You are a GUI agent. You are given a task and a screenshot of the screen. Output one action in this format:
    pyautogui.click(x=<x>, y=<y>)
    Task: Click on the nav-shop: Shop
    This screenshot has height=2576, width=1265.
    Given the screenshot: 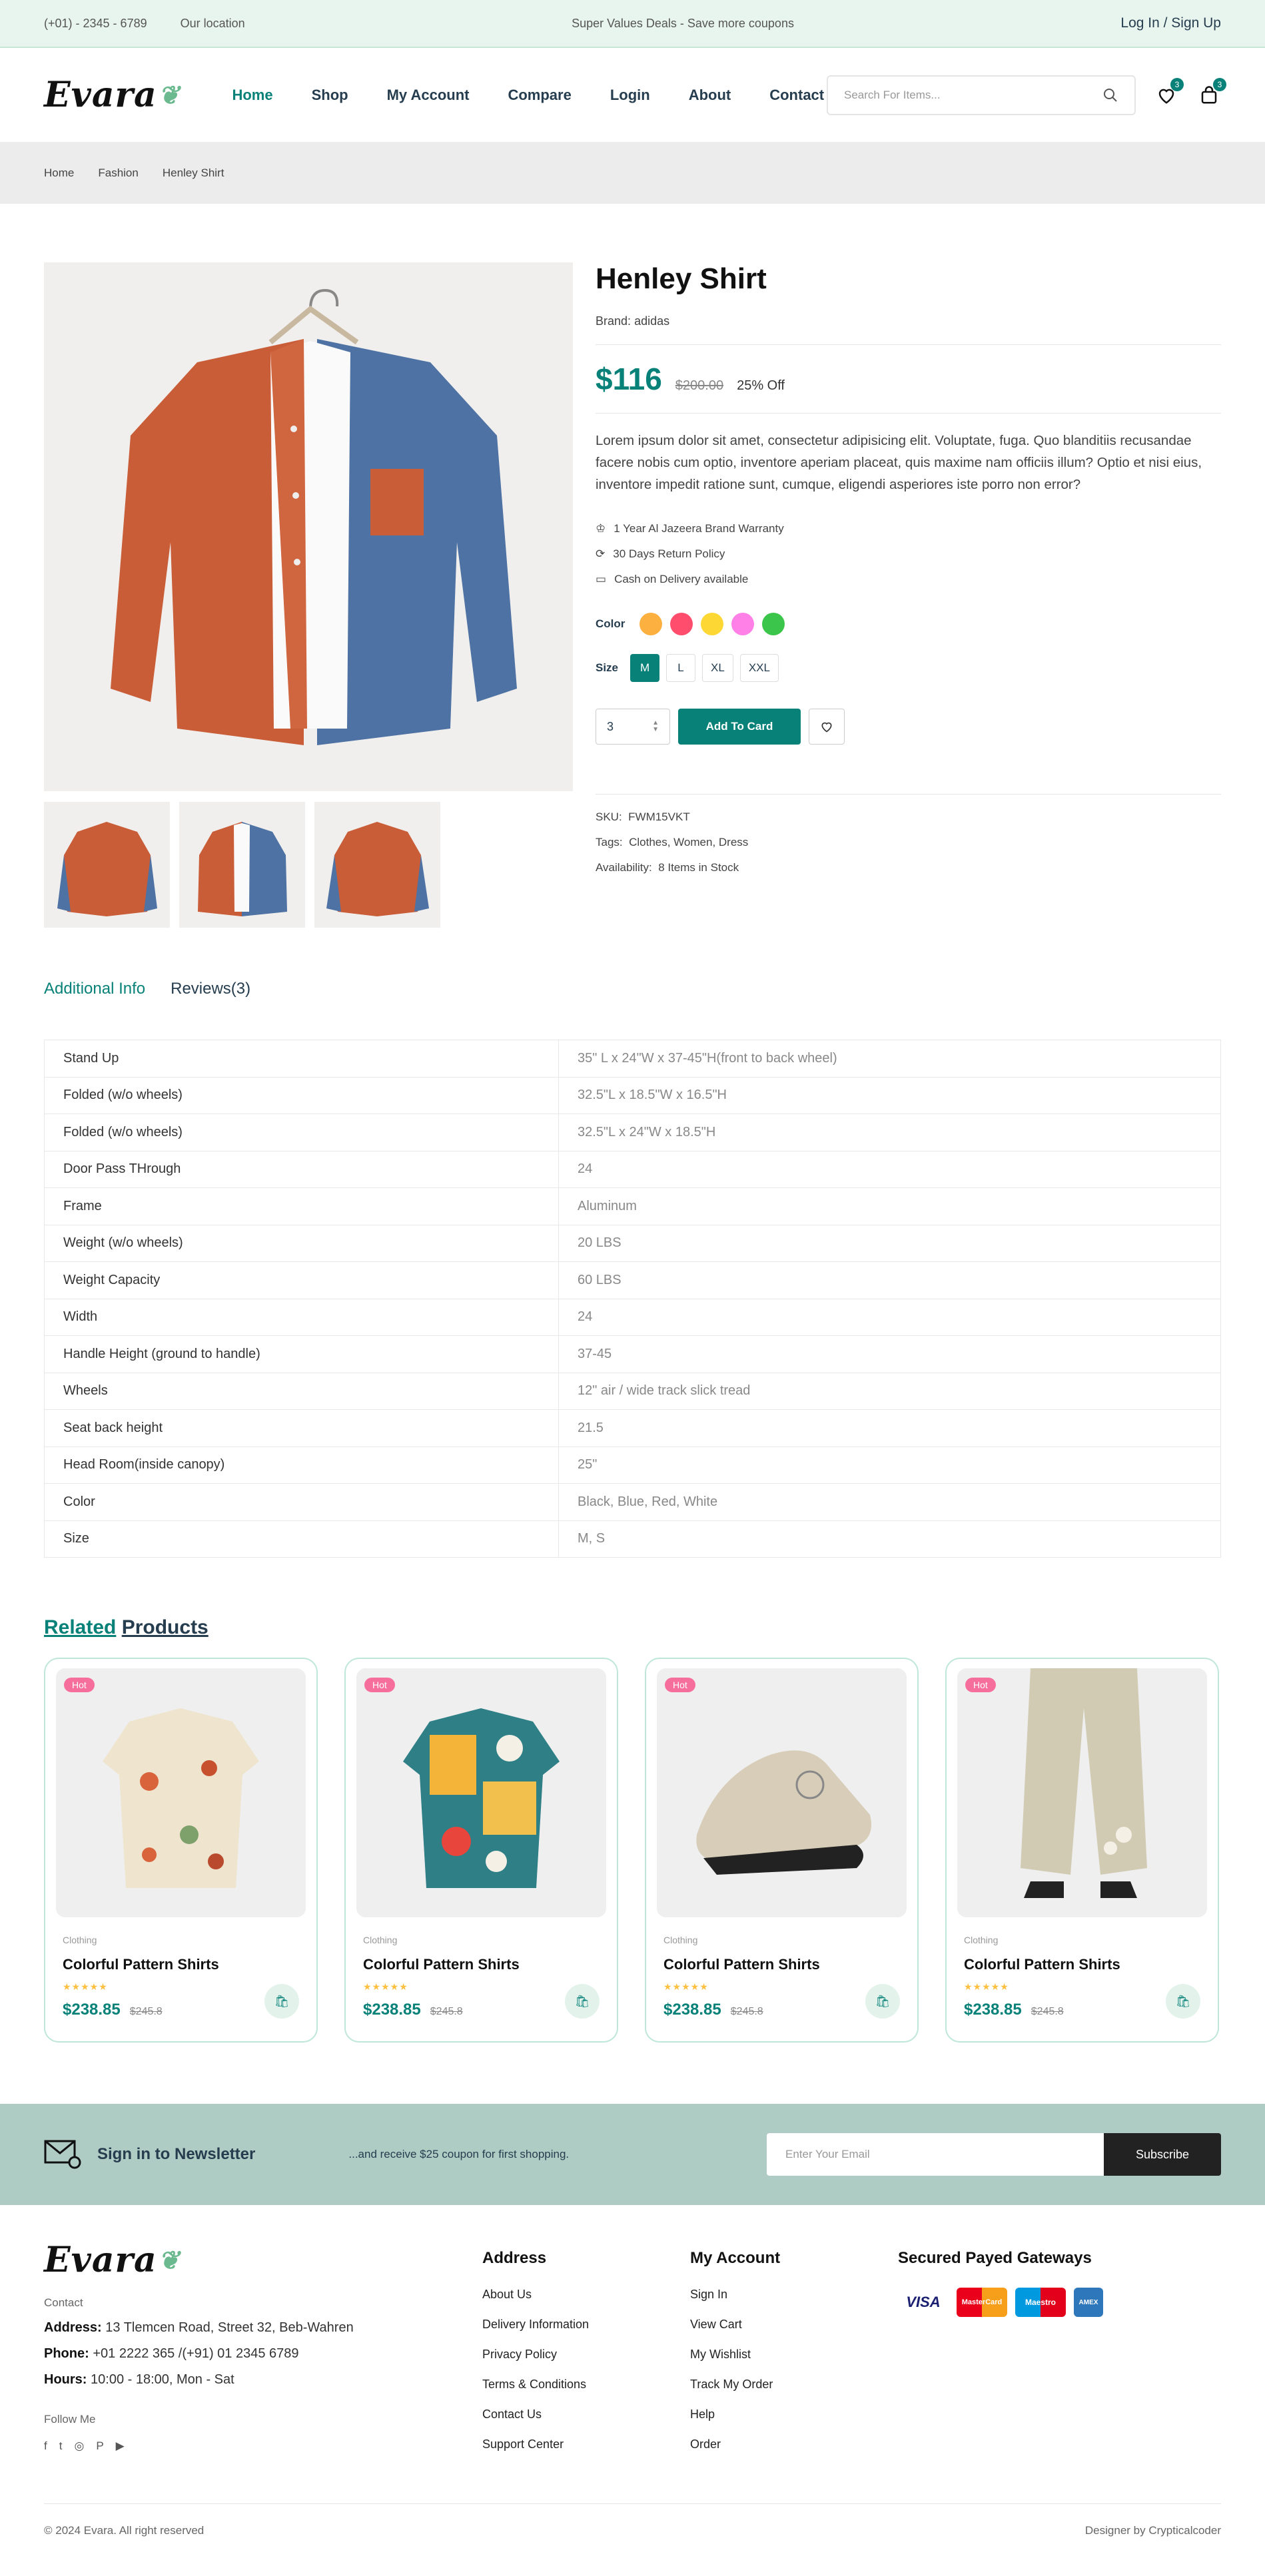 What is the action you would take?
    pyautogui.click(x=330, y=95)
    